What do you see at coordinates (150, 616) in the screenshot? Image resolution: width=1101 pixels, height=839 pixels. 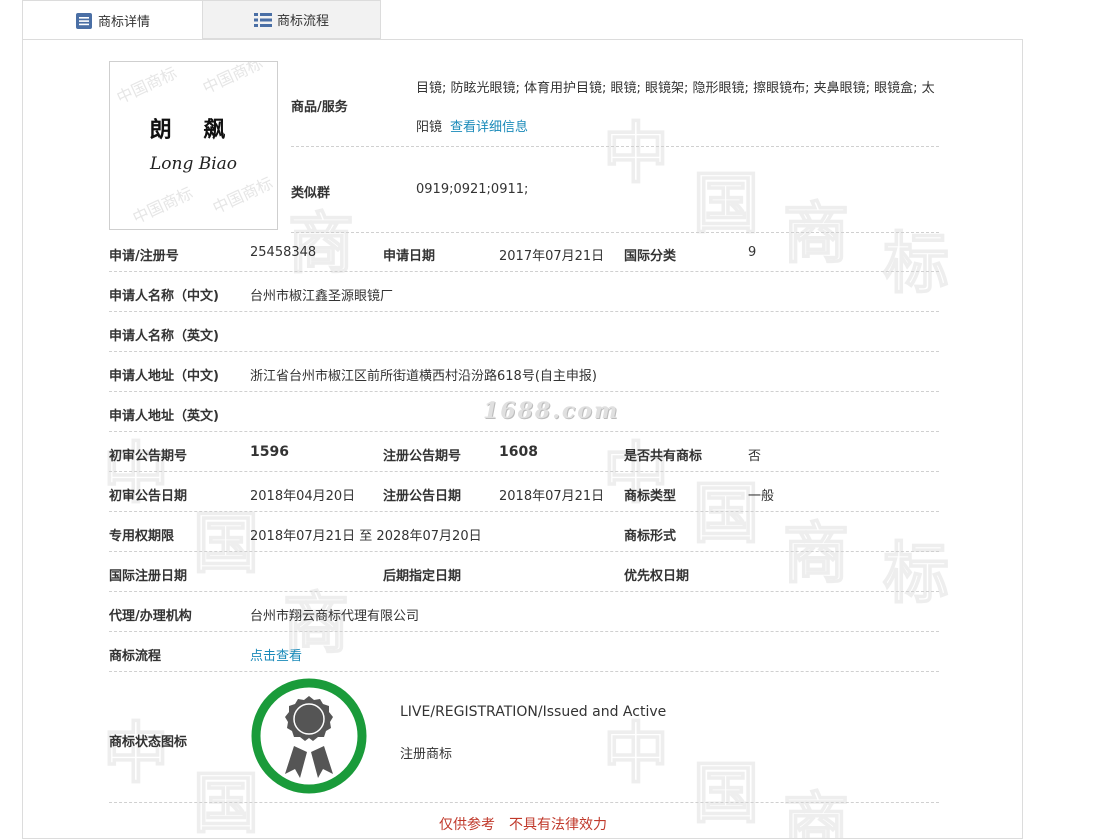 I see `agency-label: 代理/办理机构` at bounding box center [150, 616].